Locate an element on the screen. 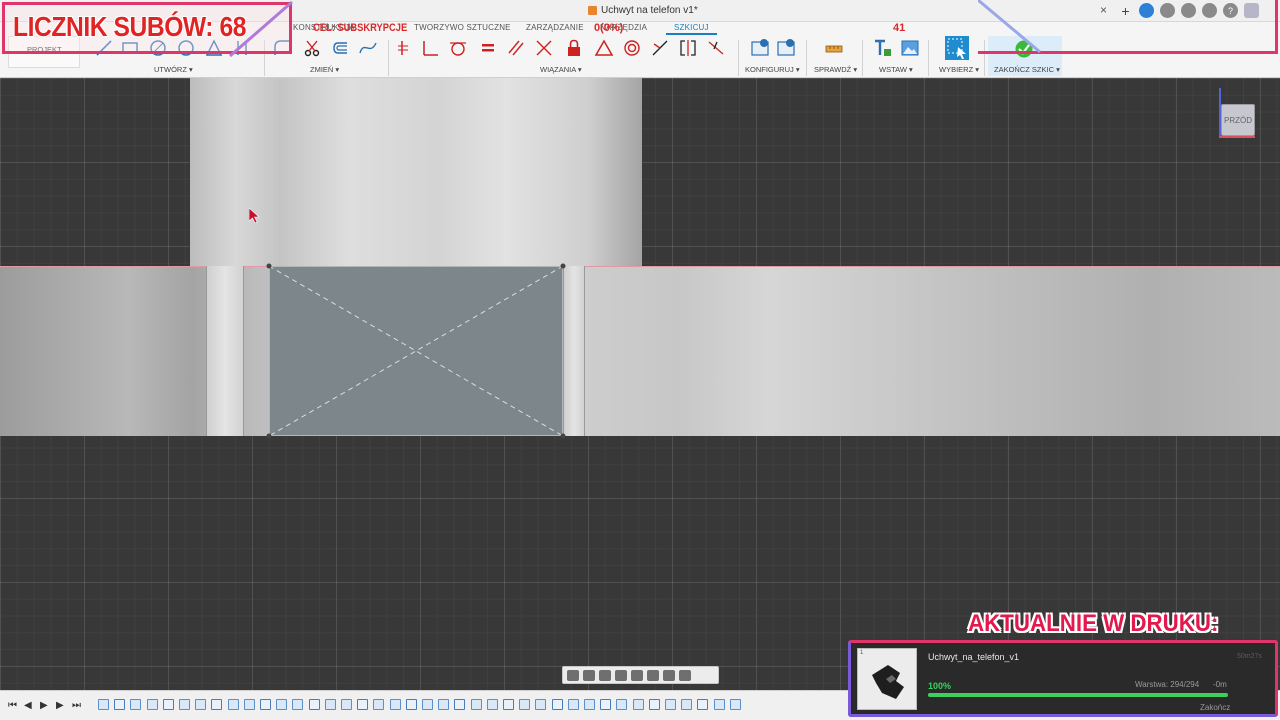 The width and height of the screenshot is (1280, 720). inspect-group-label: SPRAWDŹ ▾ is located at coordinates (835, 69).